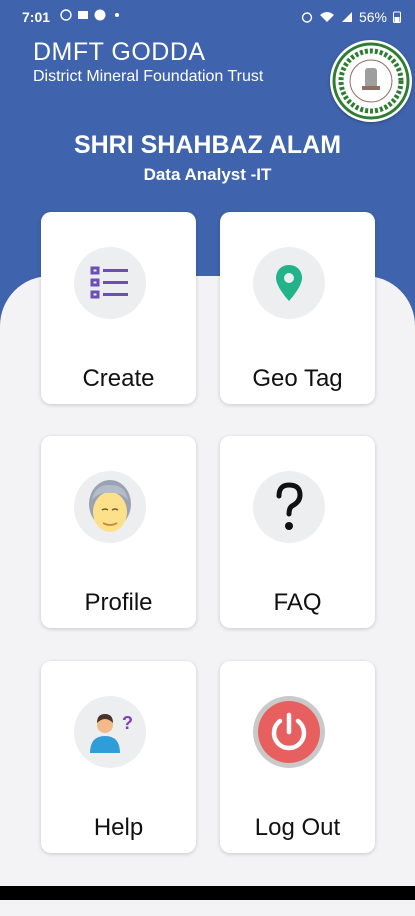 This screenshot has height=916, width=415. I want to click on location-pin-icon, so click(289, 283).